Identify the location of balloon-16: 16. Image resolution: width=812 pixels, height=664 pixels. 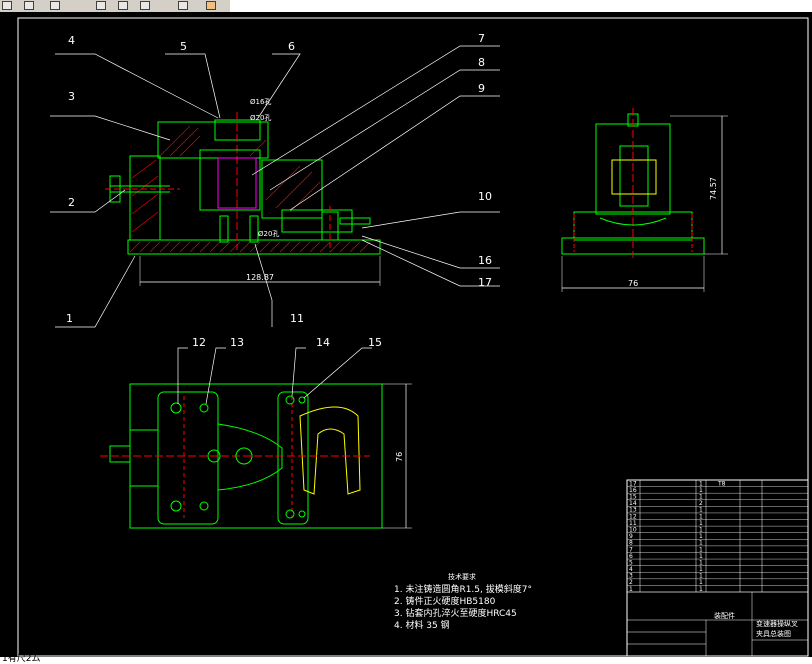
(485, 260).